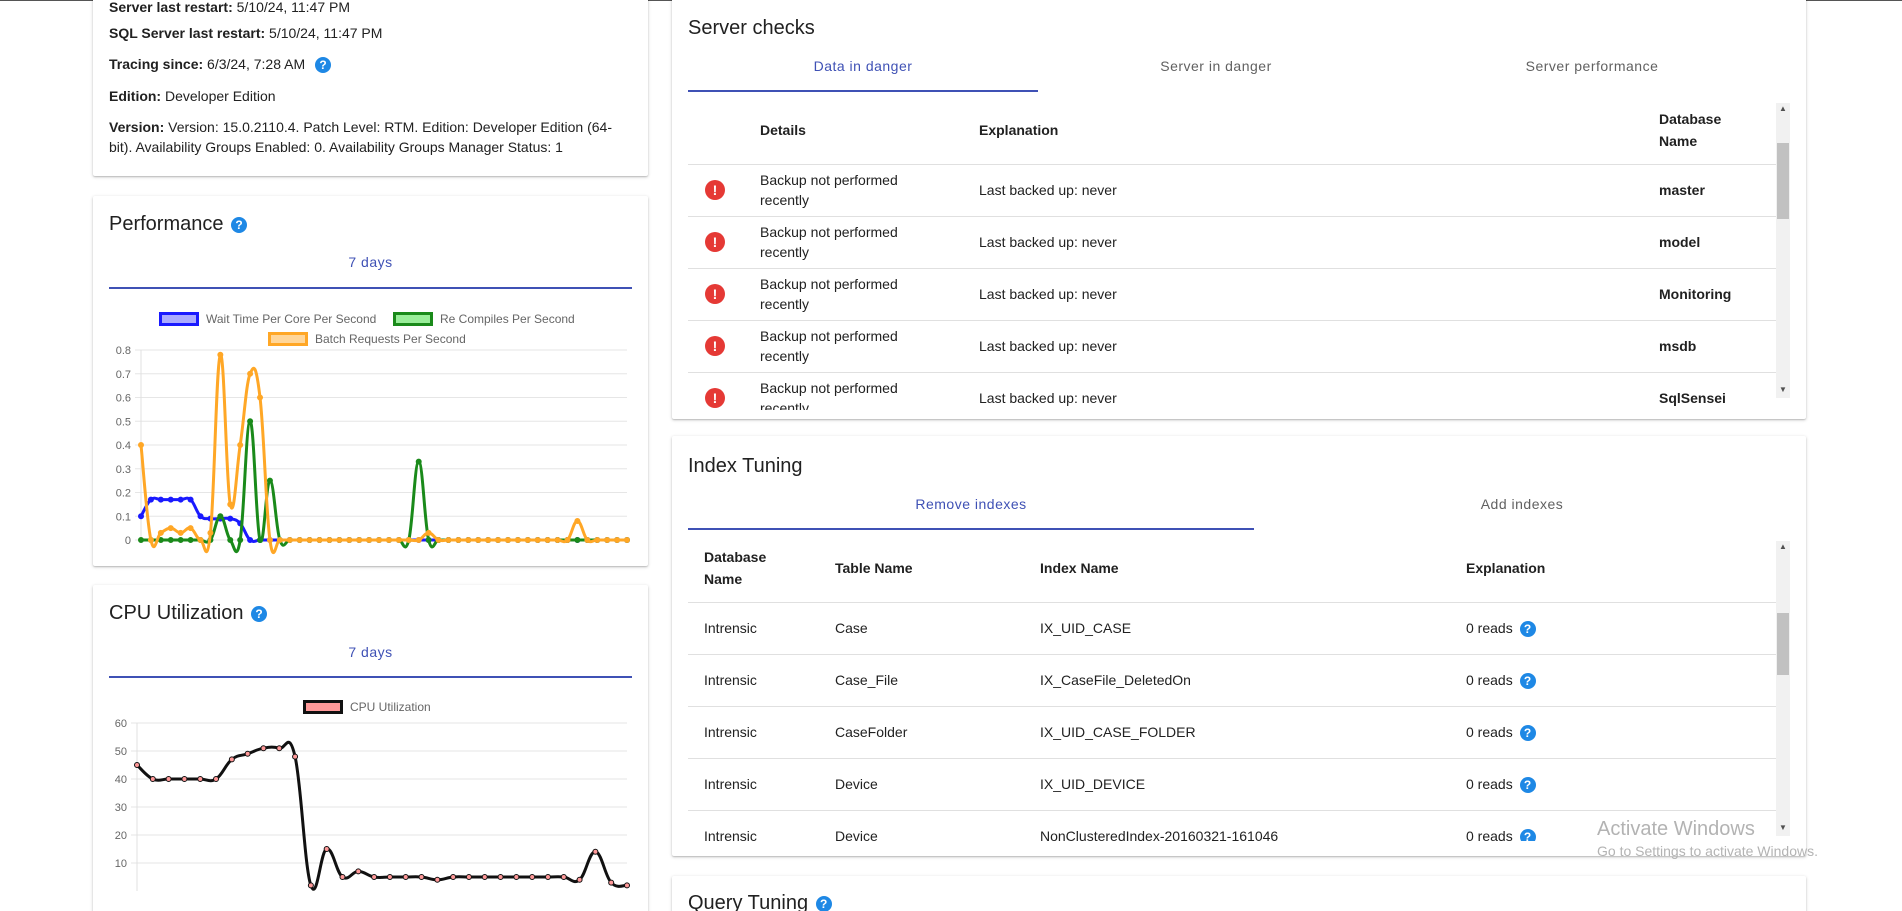 This screenshot has width=1902, height=911. Describe the element at coordinates (123, 422) in the screenshot. I see `y-tick-label: 0.5` at that location.